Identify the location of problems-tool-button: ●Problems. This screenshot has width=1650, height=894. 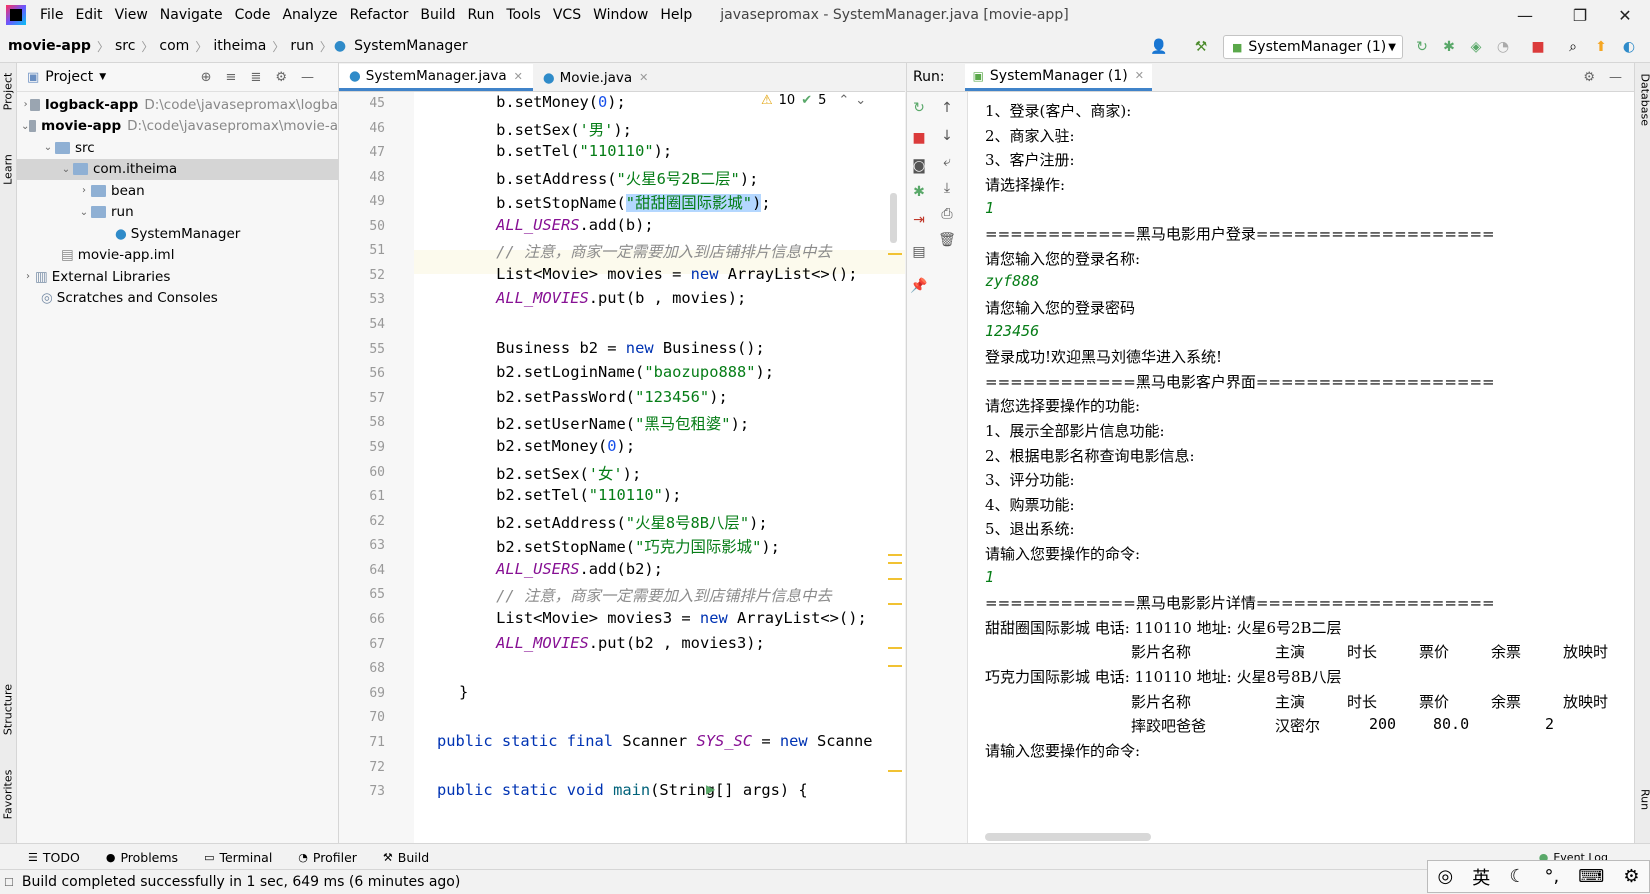
(142, 857).